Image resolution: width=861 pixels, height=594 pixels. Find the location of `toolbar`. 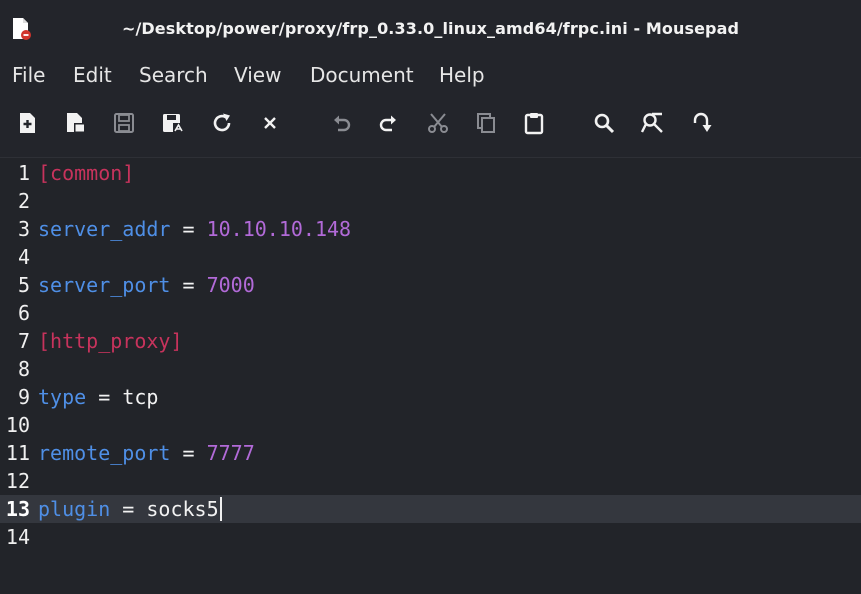

toolbar is located at coordinates (430, 125).